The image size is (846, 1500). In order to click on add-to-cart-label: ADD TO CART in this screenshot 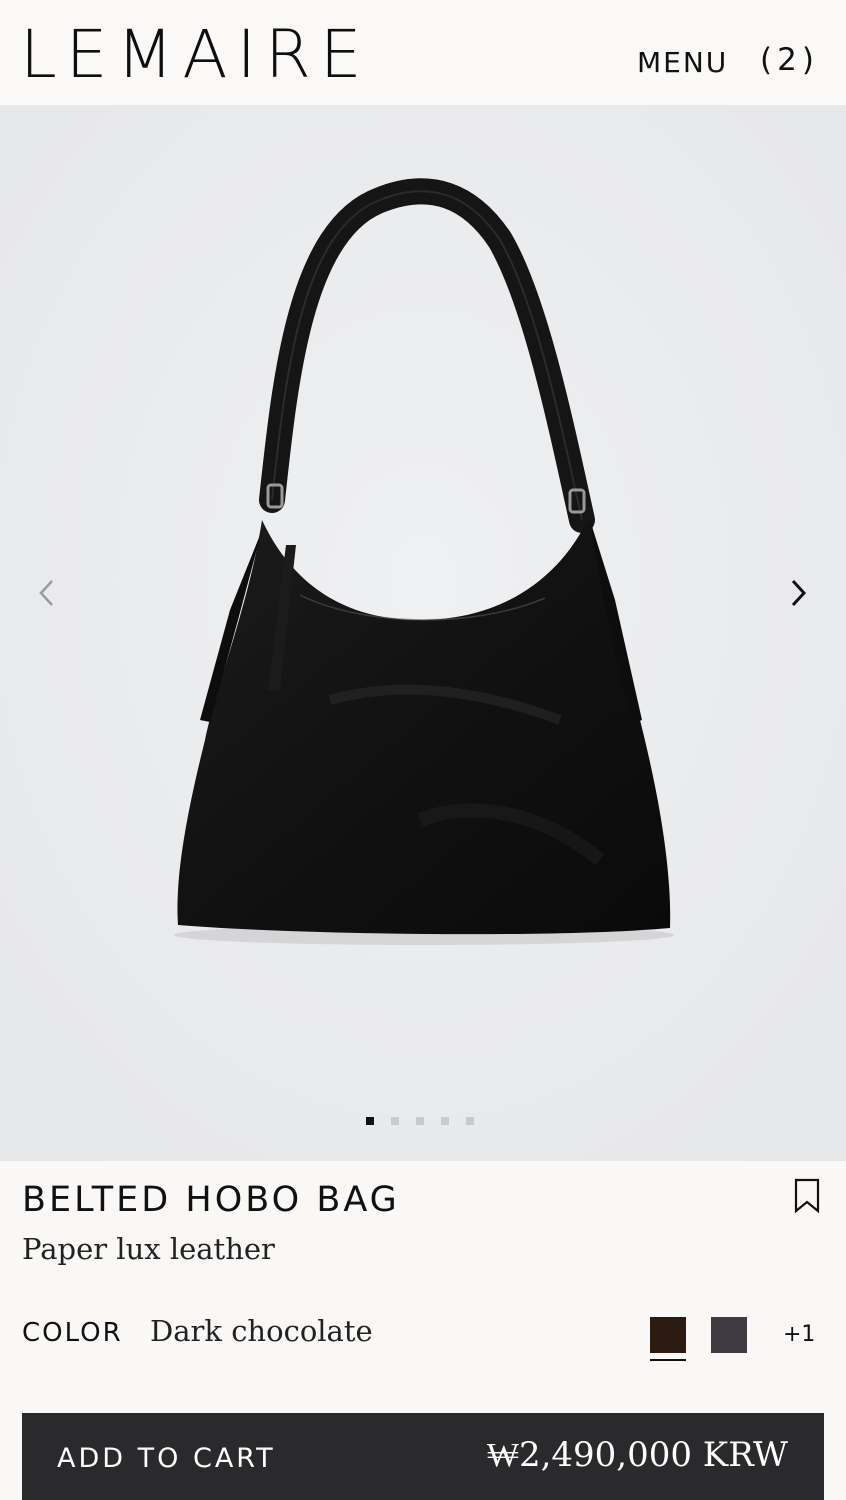, I will do `click(166, 1458)`.